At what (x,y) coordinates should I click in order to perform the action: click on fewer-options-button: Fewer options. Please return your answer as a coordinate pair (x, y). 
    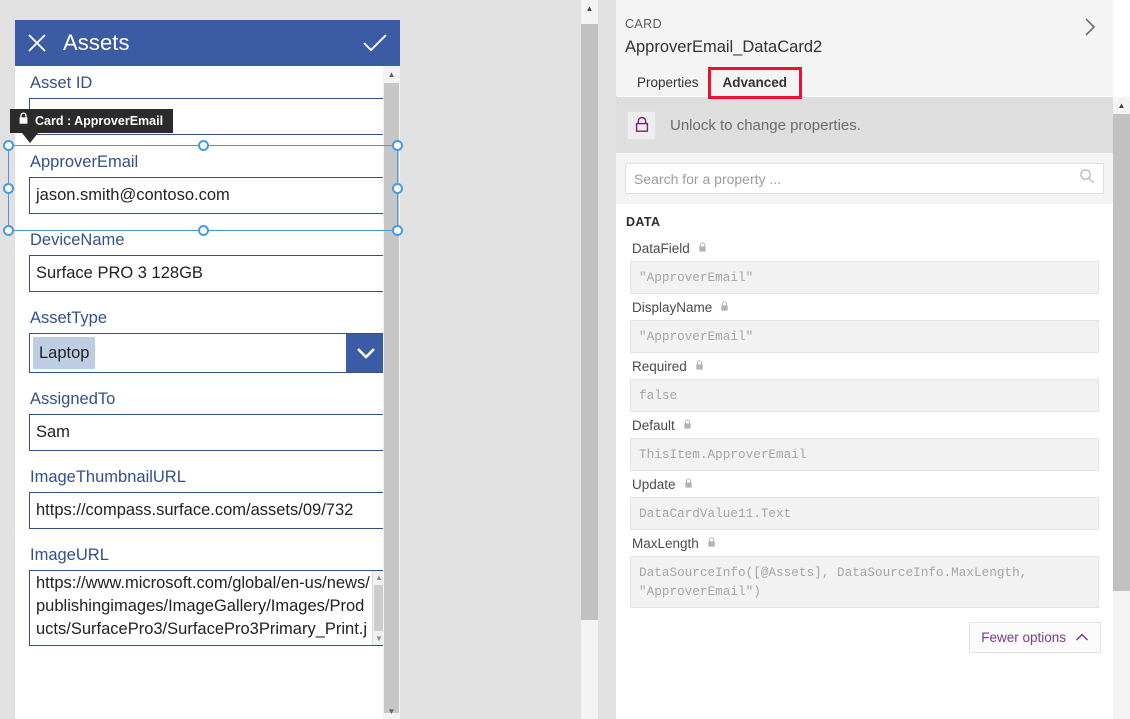
    Looking at the image, I should click on (1035, 637).